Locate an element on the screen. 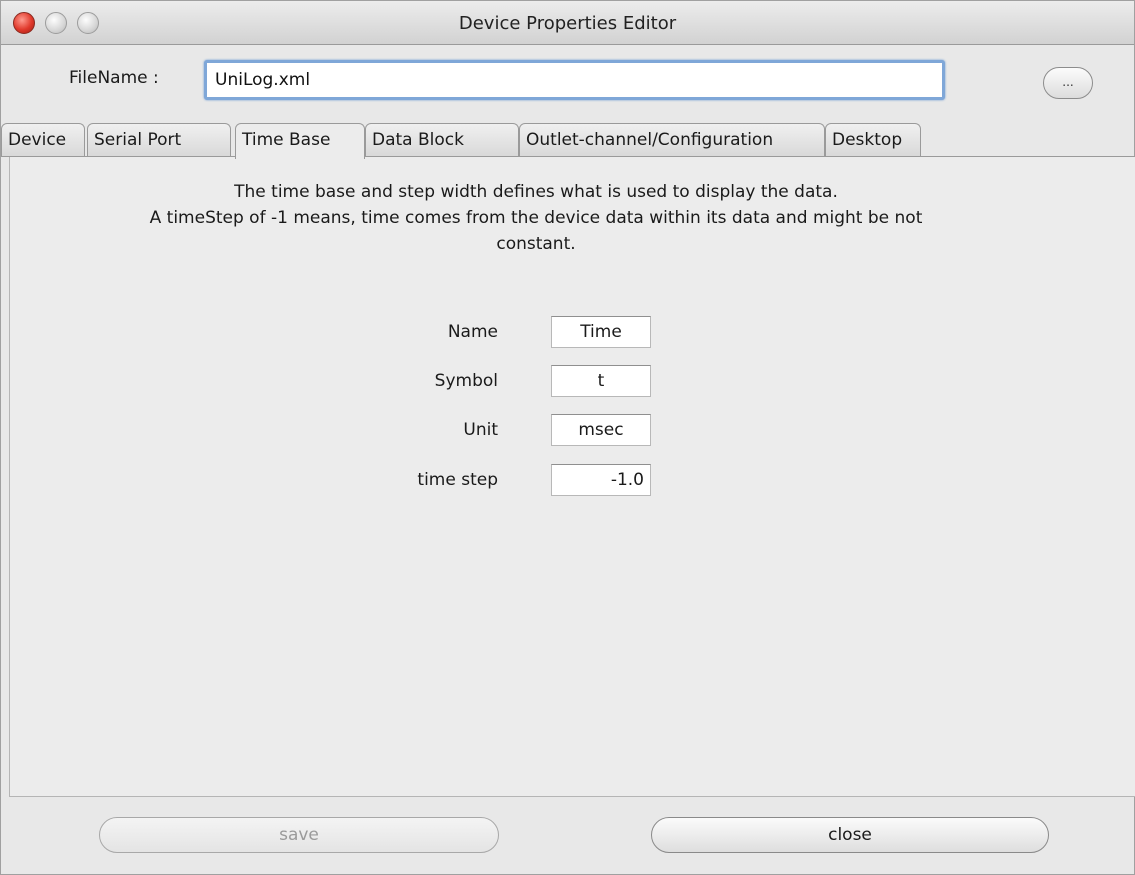 This screenshot has height=875, width=1135. tab-time-base: Time Base is located at coordinates (300, 141).